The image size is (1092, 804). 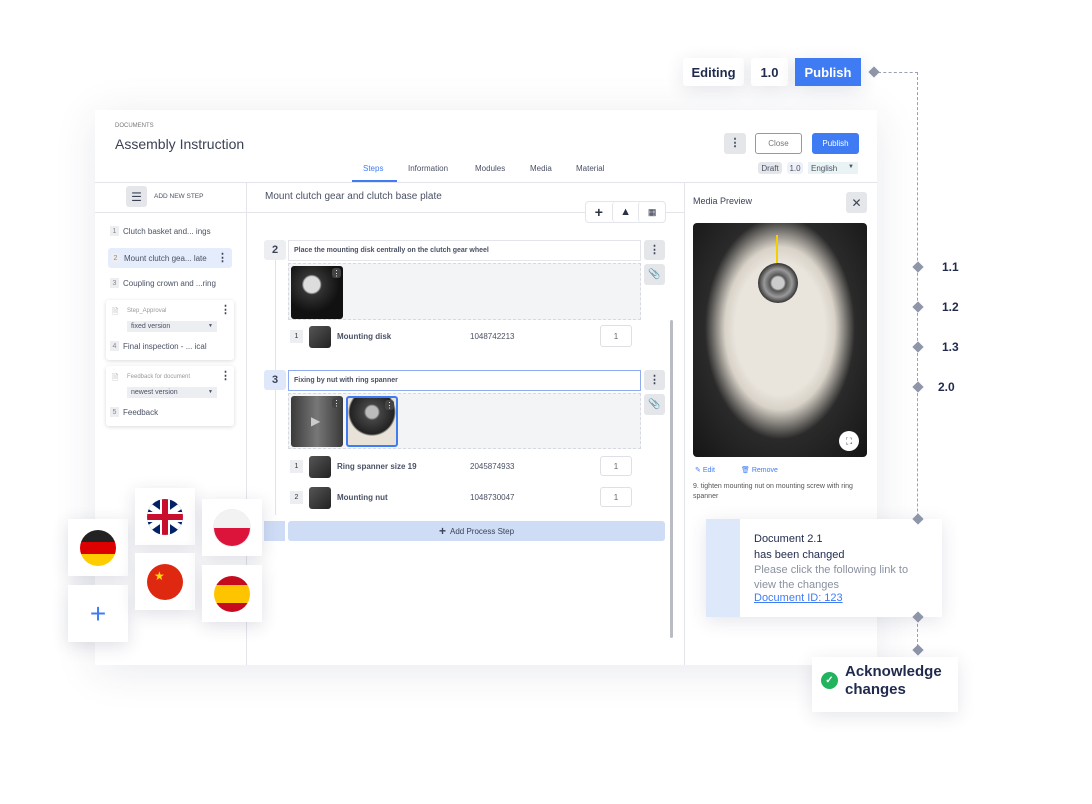 What do you see at coordinates (599, 212) in the screenshot?
I see `add-icon: +` at bounding box center [599, 212].